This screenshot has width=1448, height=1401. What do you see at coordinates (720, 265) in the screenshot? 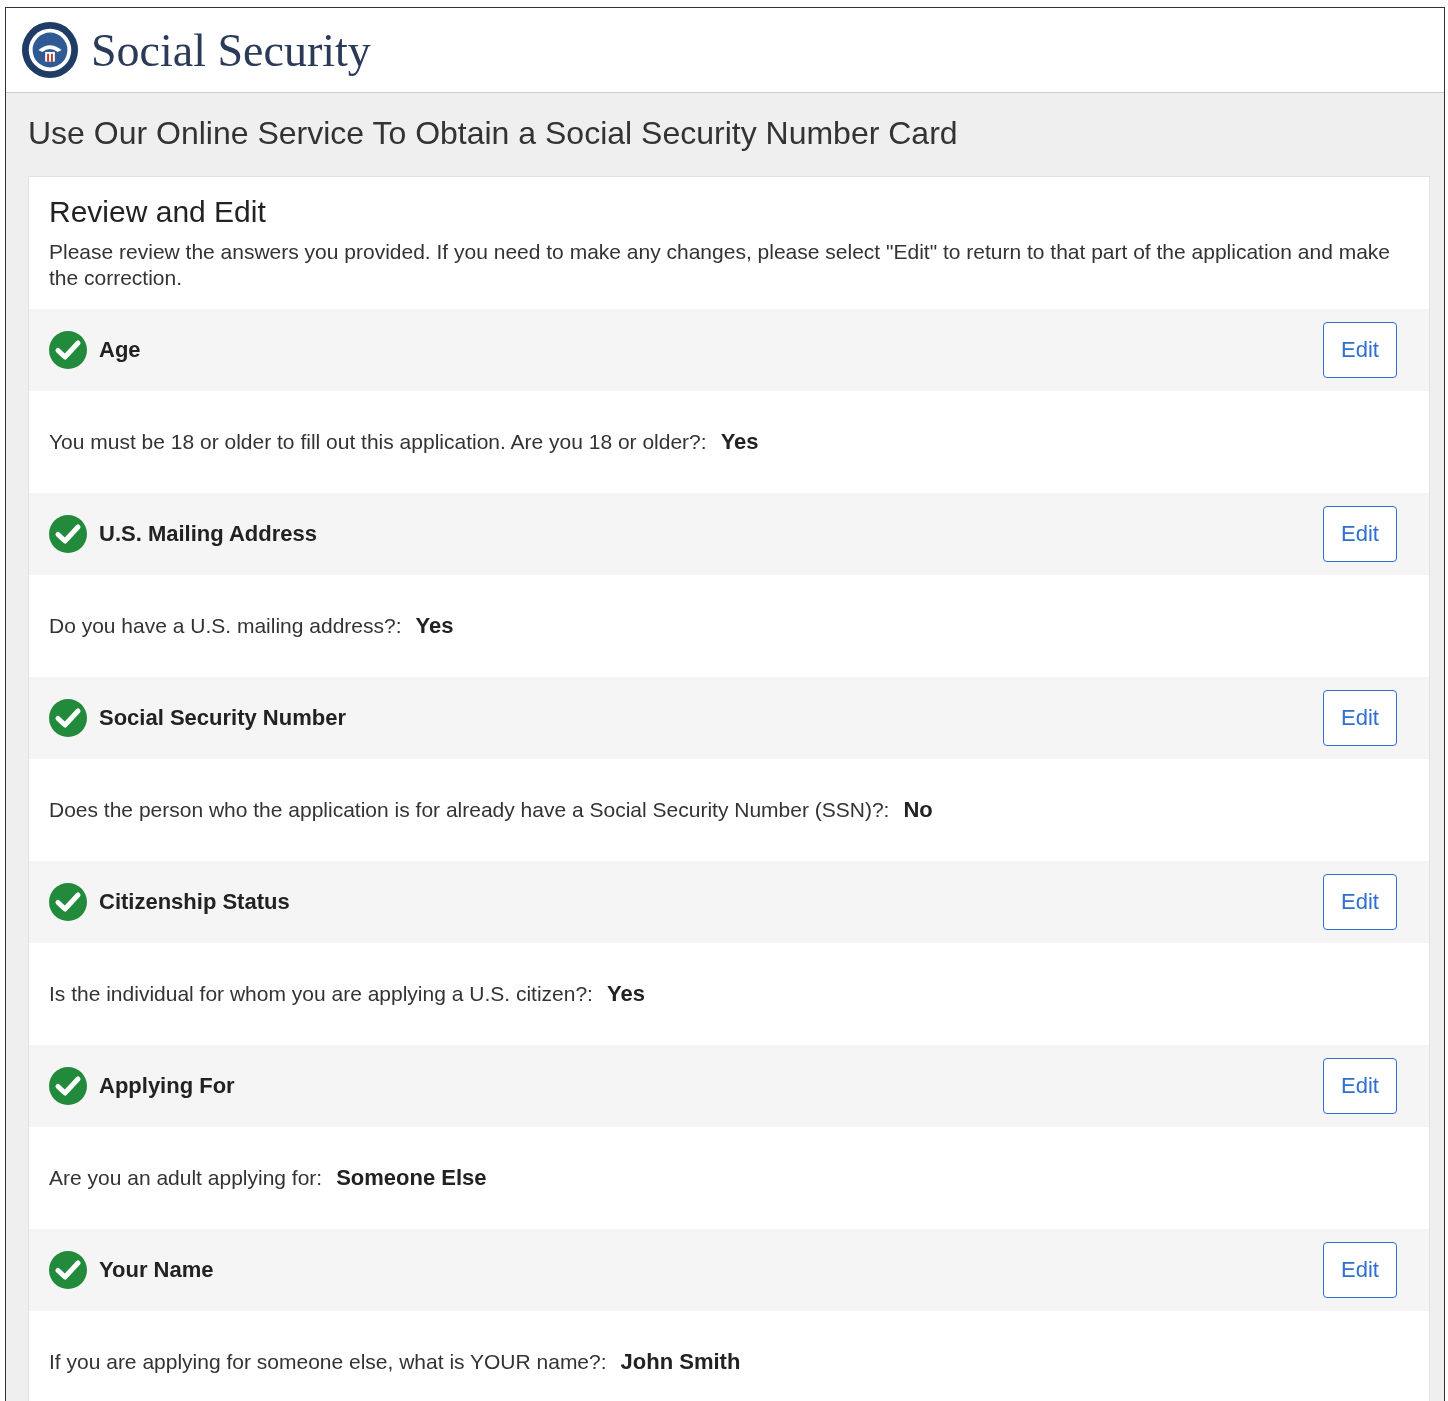
I see `intro-text: Please review the answers you provided. If you need to make any changes, please select "Edit" to return to that part of the application and make the correction.` at bounding box center [720, 265].